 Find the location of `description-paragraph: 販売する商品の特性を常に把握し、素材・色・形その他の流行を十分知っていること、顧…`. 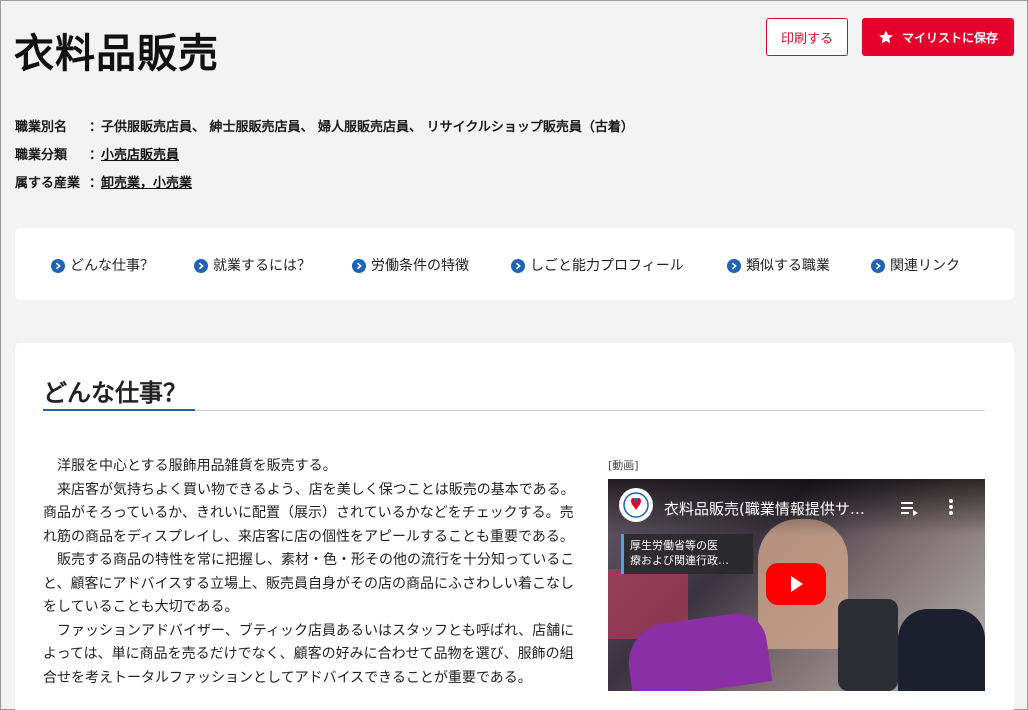

description-paragraph: 販売する商品の特性を常に把握し、素材・色・形その他の流行を十分知っていること、顧… is located at coordinates (309, 583).